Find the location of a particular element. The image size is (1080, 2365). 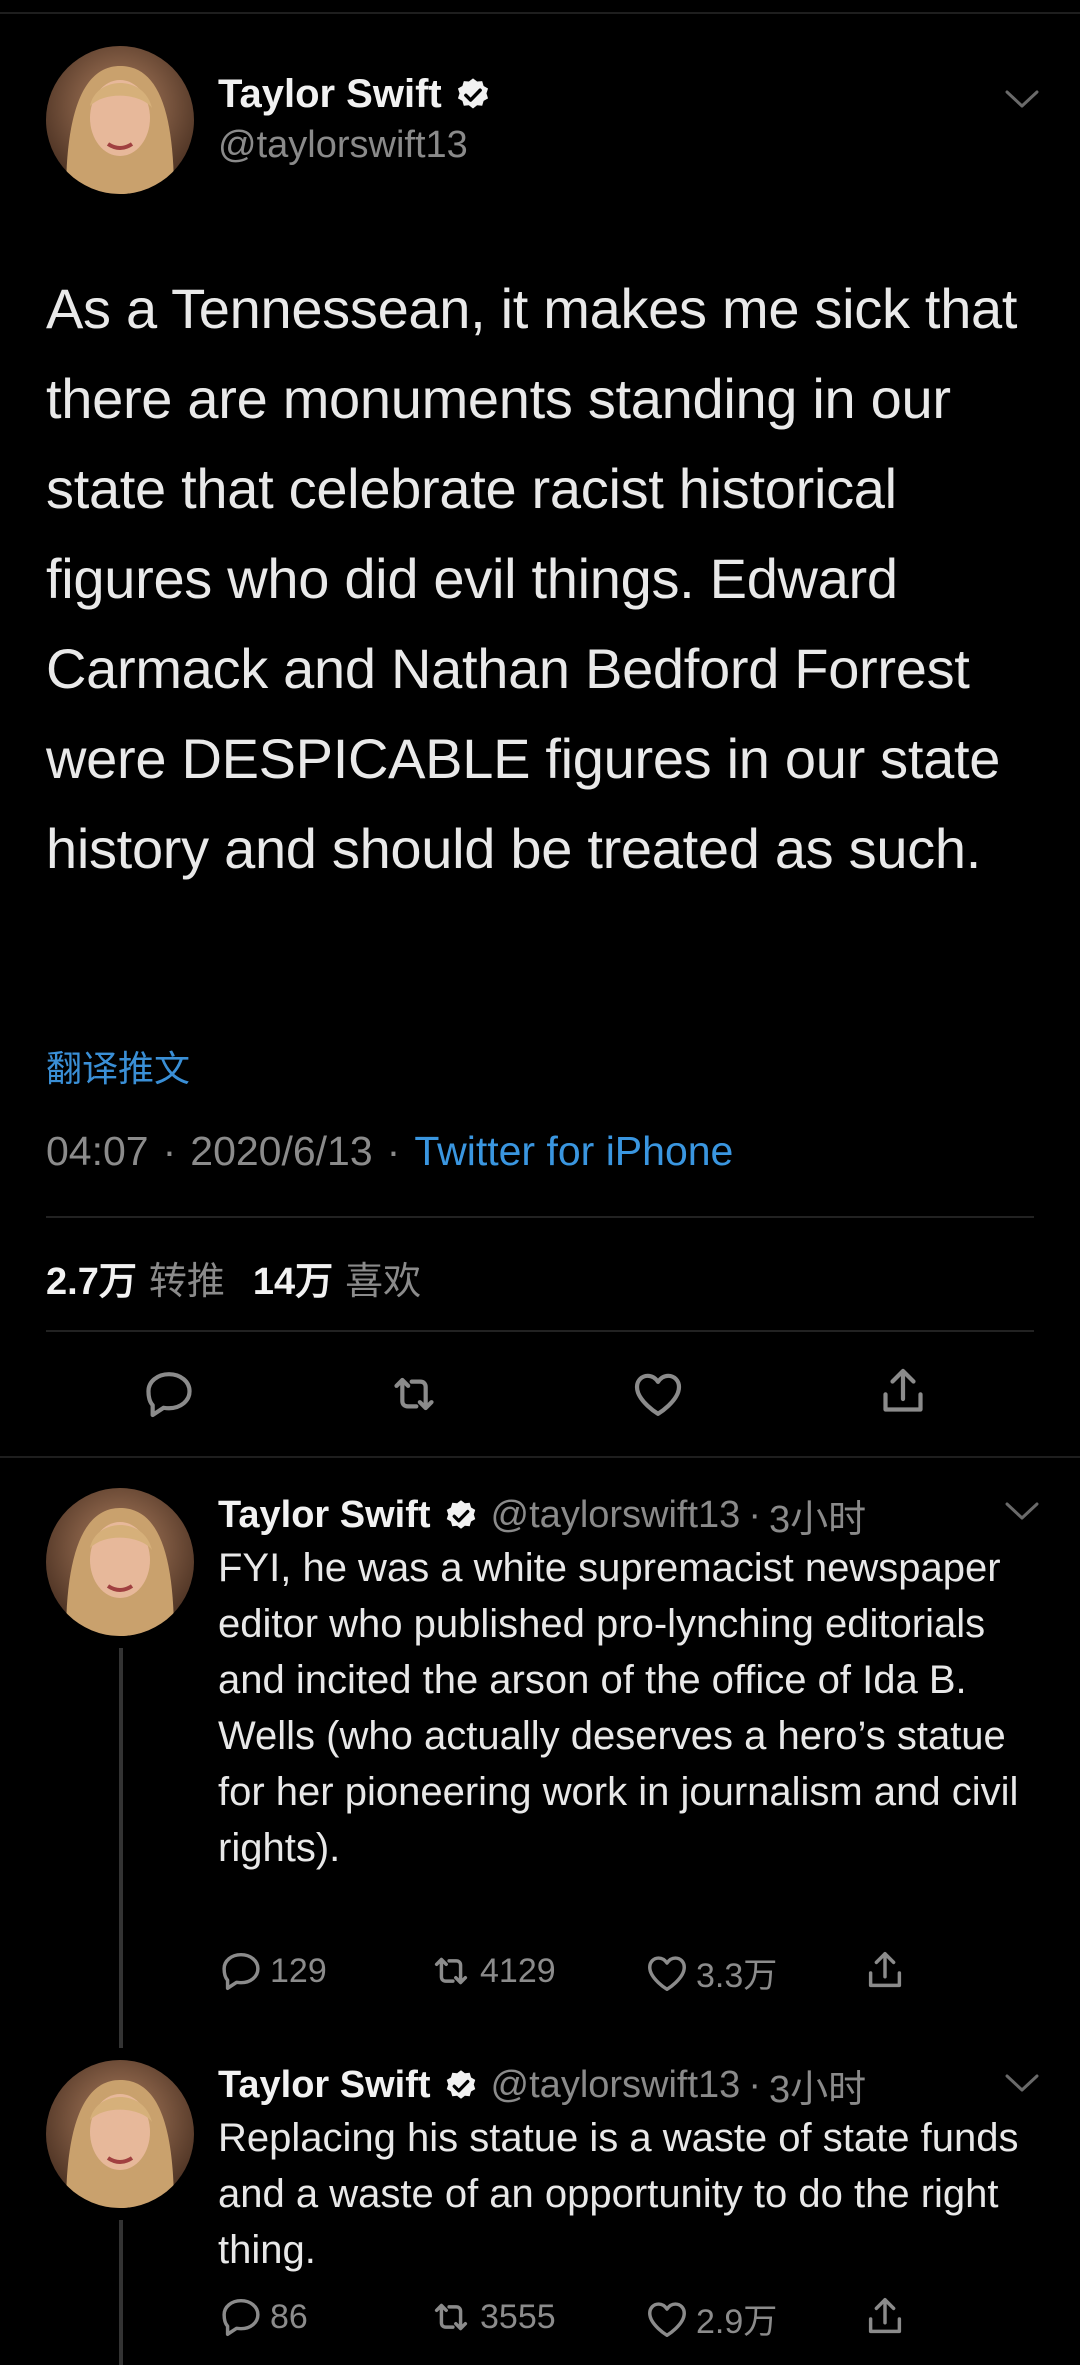

author-avatar is located at coordinates (120, 120).